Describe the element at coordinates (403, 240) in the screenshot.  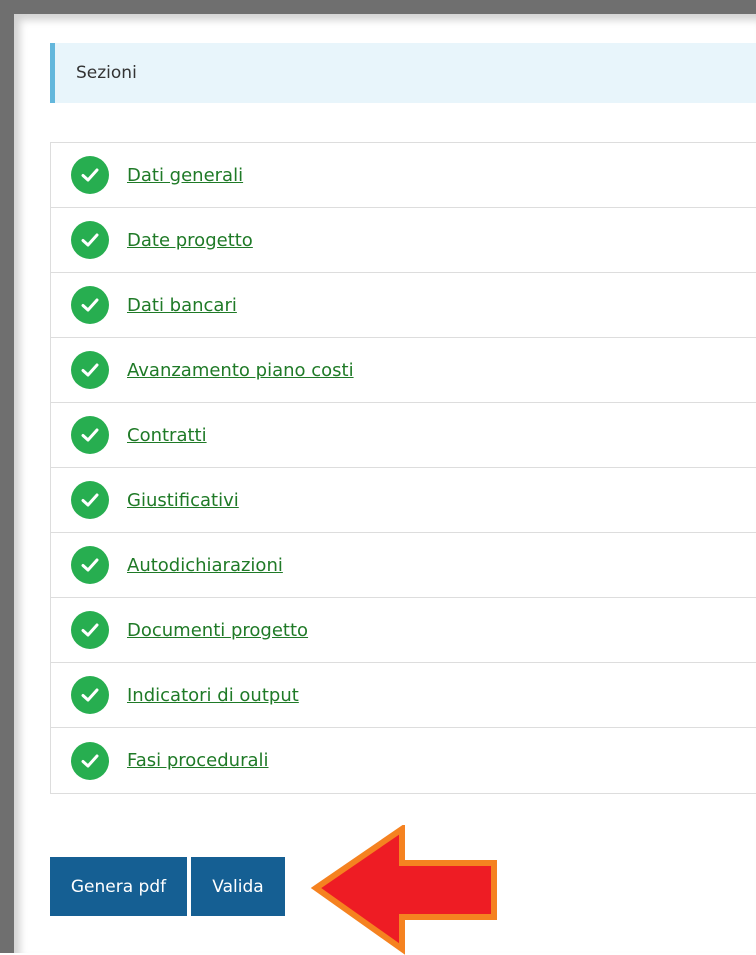
I see `list-item: Date progetto` at that location.